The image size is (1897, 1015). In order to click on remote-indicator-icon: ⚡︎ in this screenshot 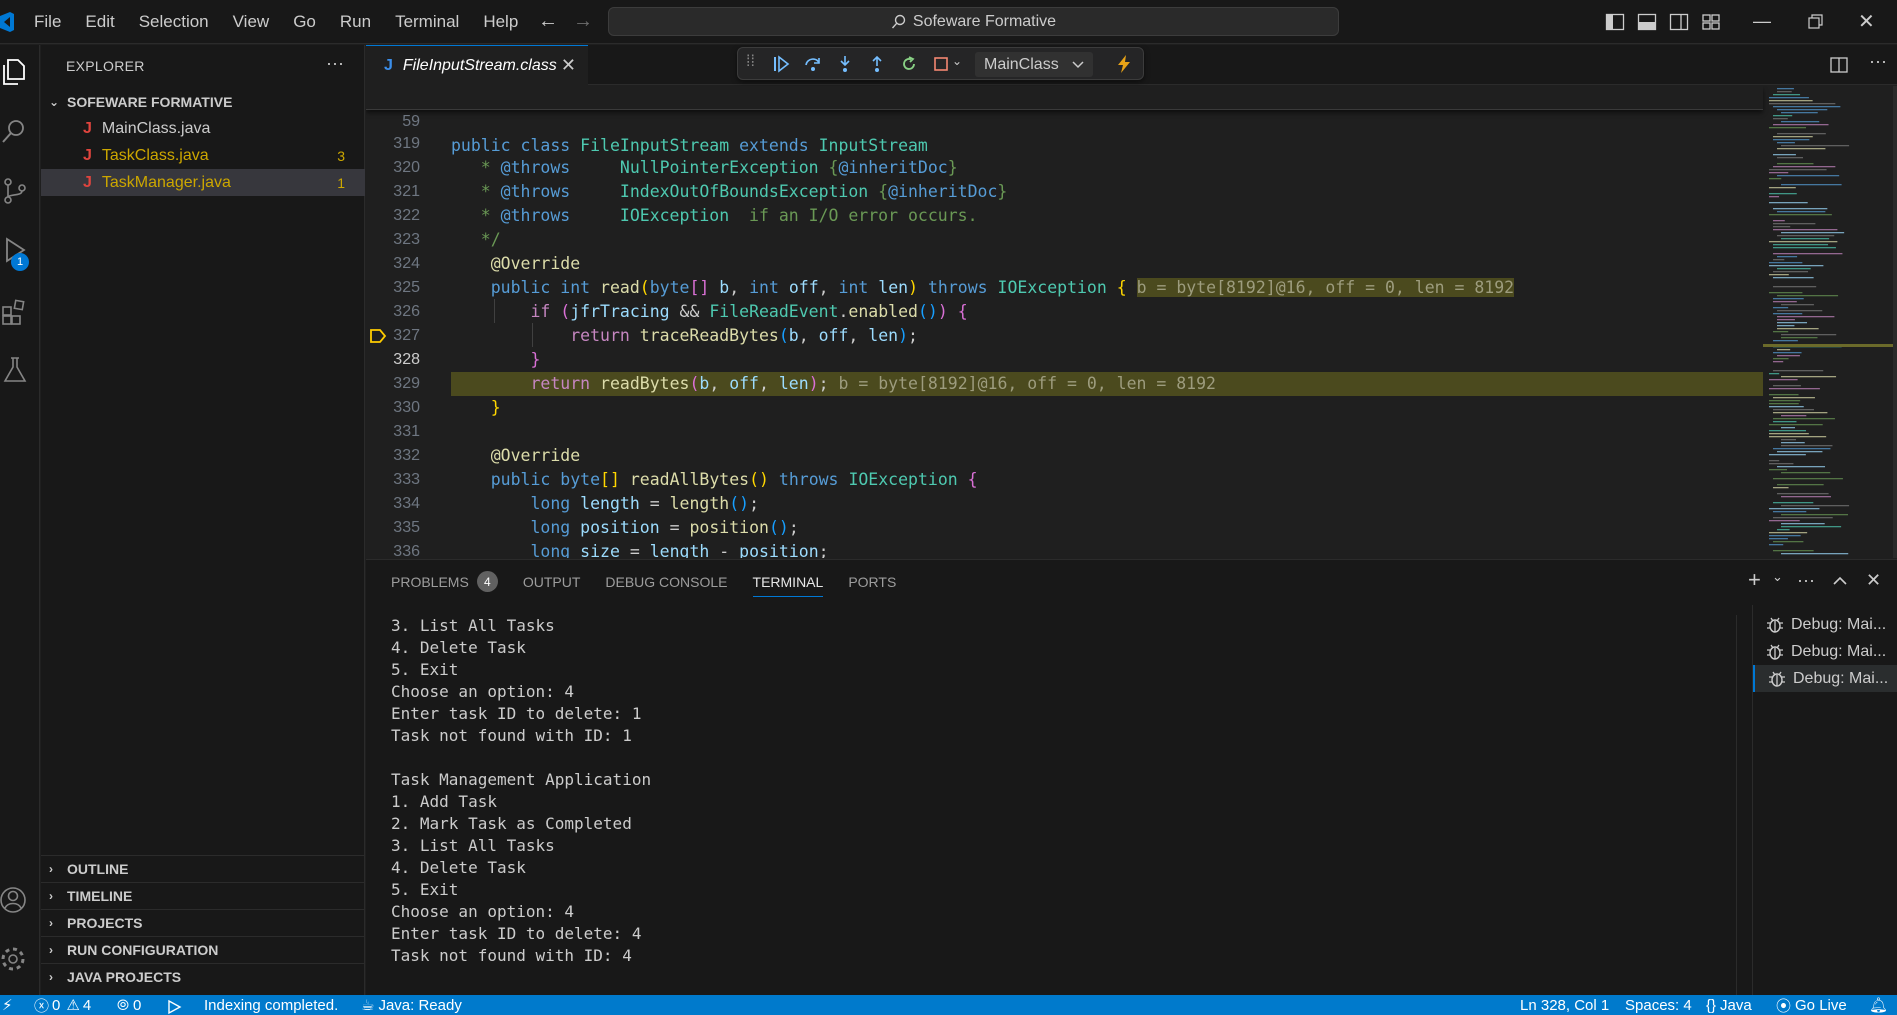, I will do `click(7, 1005)`.